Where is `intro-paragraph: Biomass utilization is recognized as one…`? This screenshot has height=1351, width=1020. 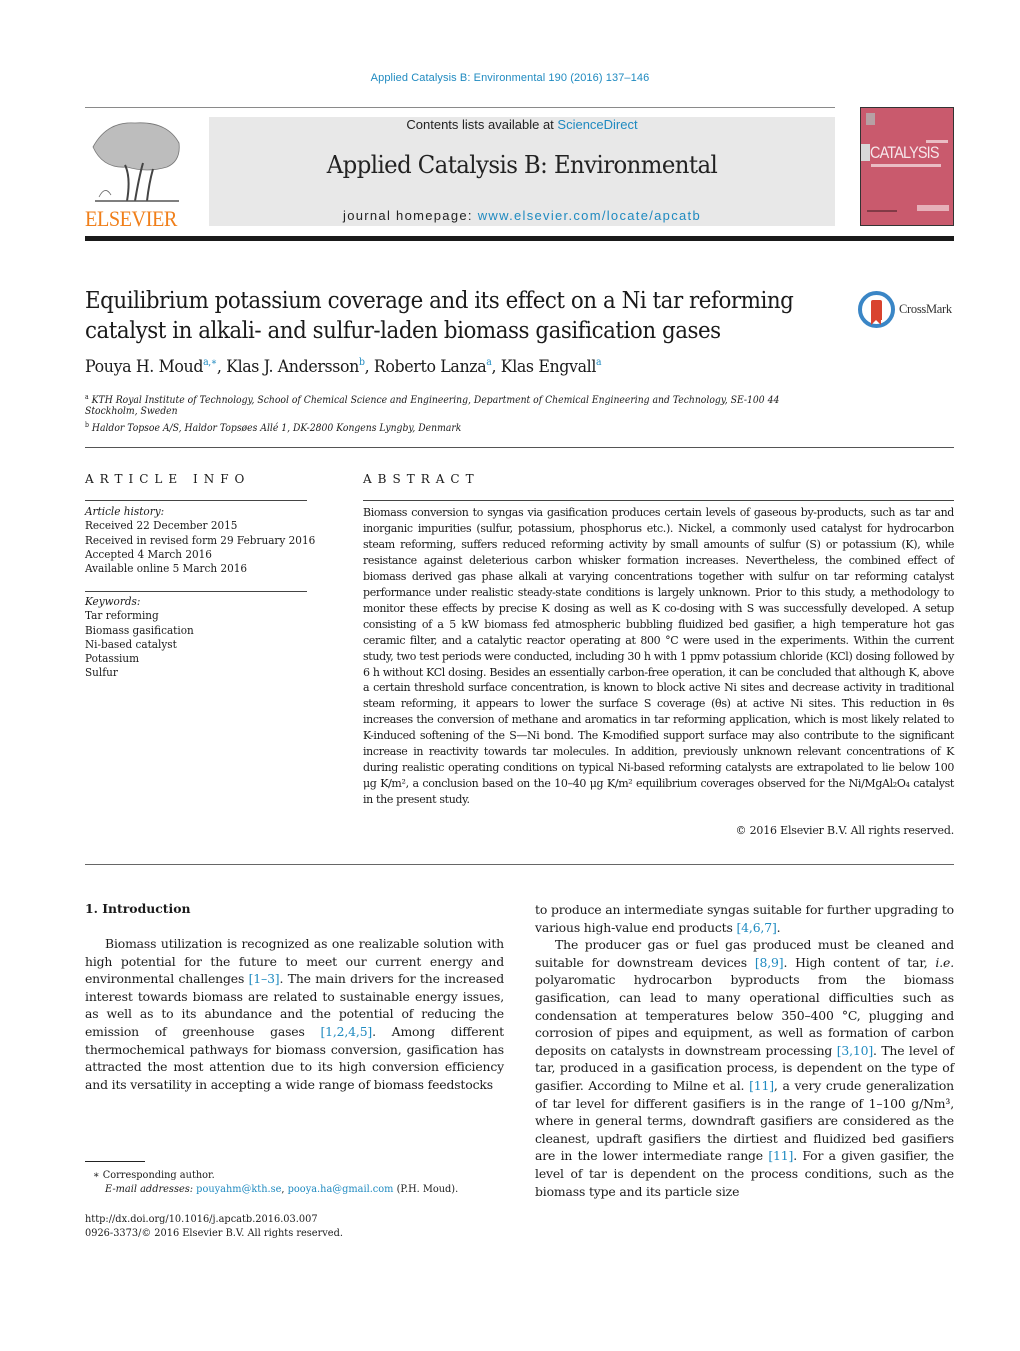 intro-paragraph: Biomass utilization is recognized as one… is located at coordinates (294, 1014).